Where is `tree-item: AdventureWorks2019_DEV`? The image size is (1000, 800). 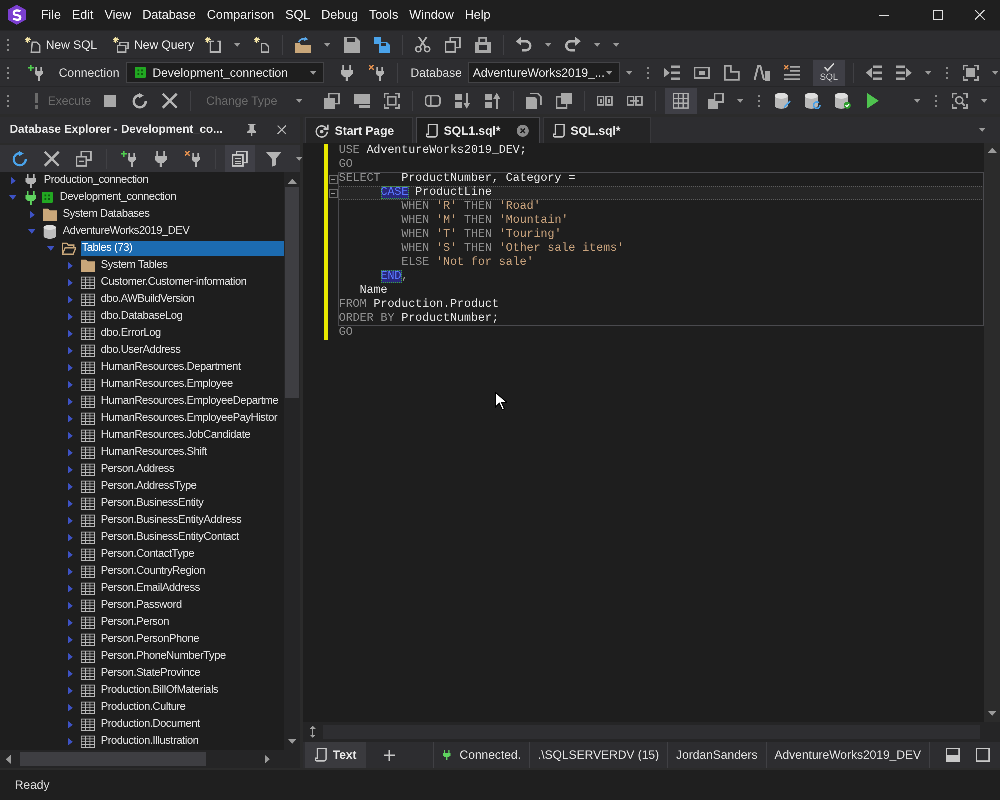
tree-item: AdventureWorks2019_DEV is located at coordinates (126, 231).